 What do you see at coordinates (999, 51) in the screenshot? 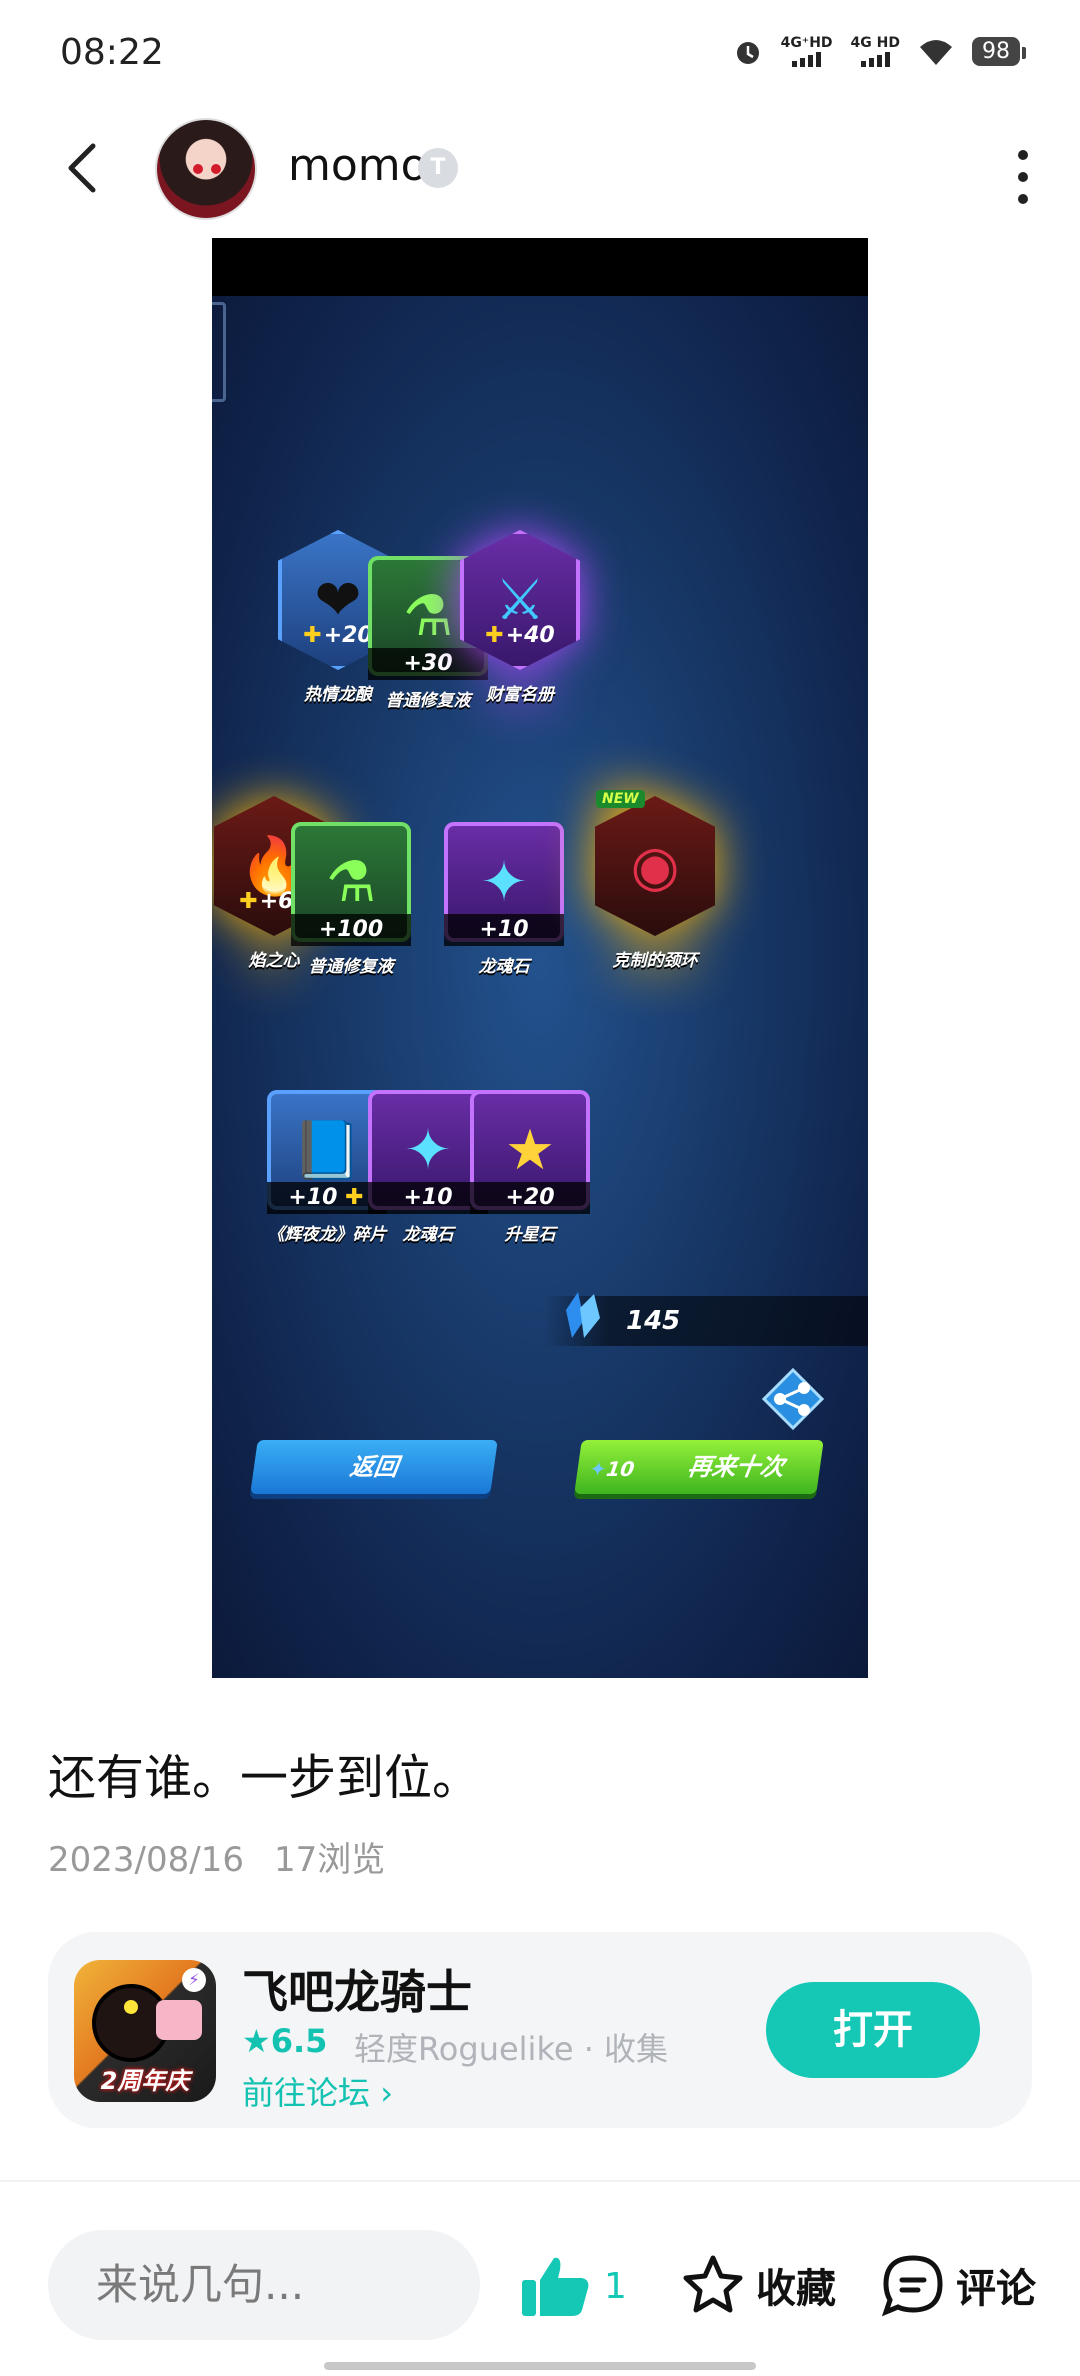
I see `battery-icon: 98` at bounding box center [999, 51].